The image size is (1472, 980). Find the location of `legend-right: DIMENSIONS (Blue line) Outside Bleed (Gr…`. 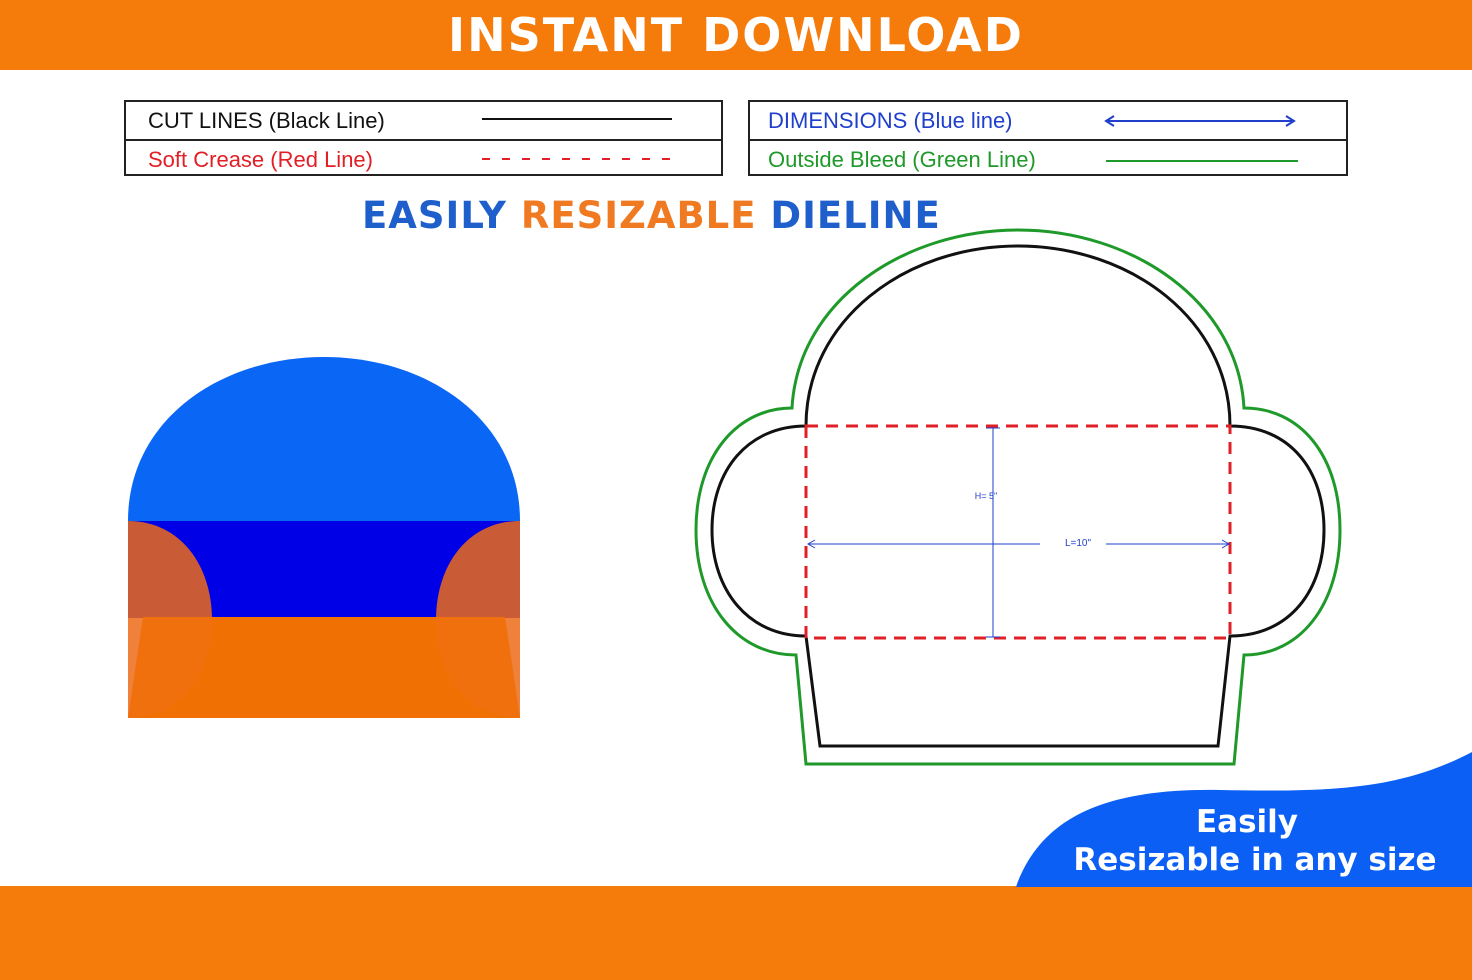

legend-right: DIMENSIONS (Blue line) Outside Bleed (Gr… is located at coordinates (1048, 138).